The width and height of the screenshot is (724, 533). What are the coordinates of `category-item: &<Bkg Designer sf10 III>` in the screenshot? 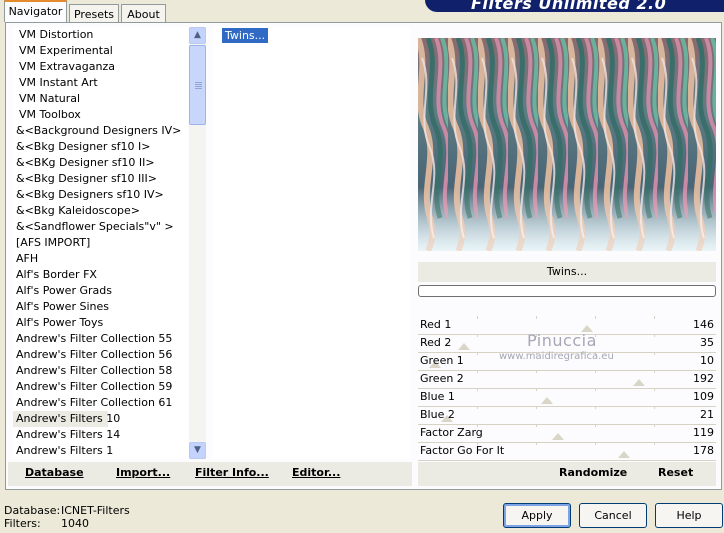 It's located at (100, 179).